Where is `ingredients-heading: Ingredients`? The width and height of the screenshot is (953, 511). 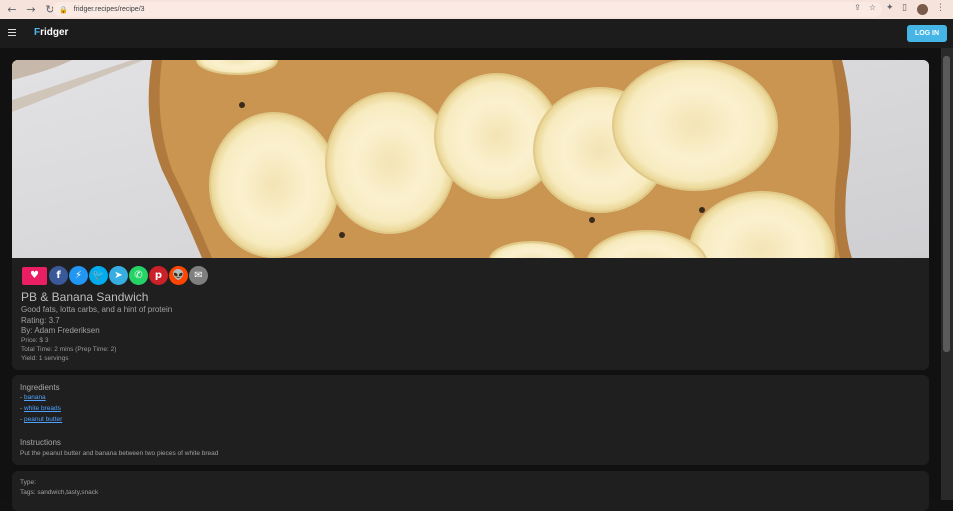 ingredients-heading: Ingredients is located at coordinates (40, 387).